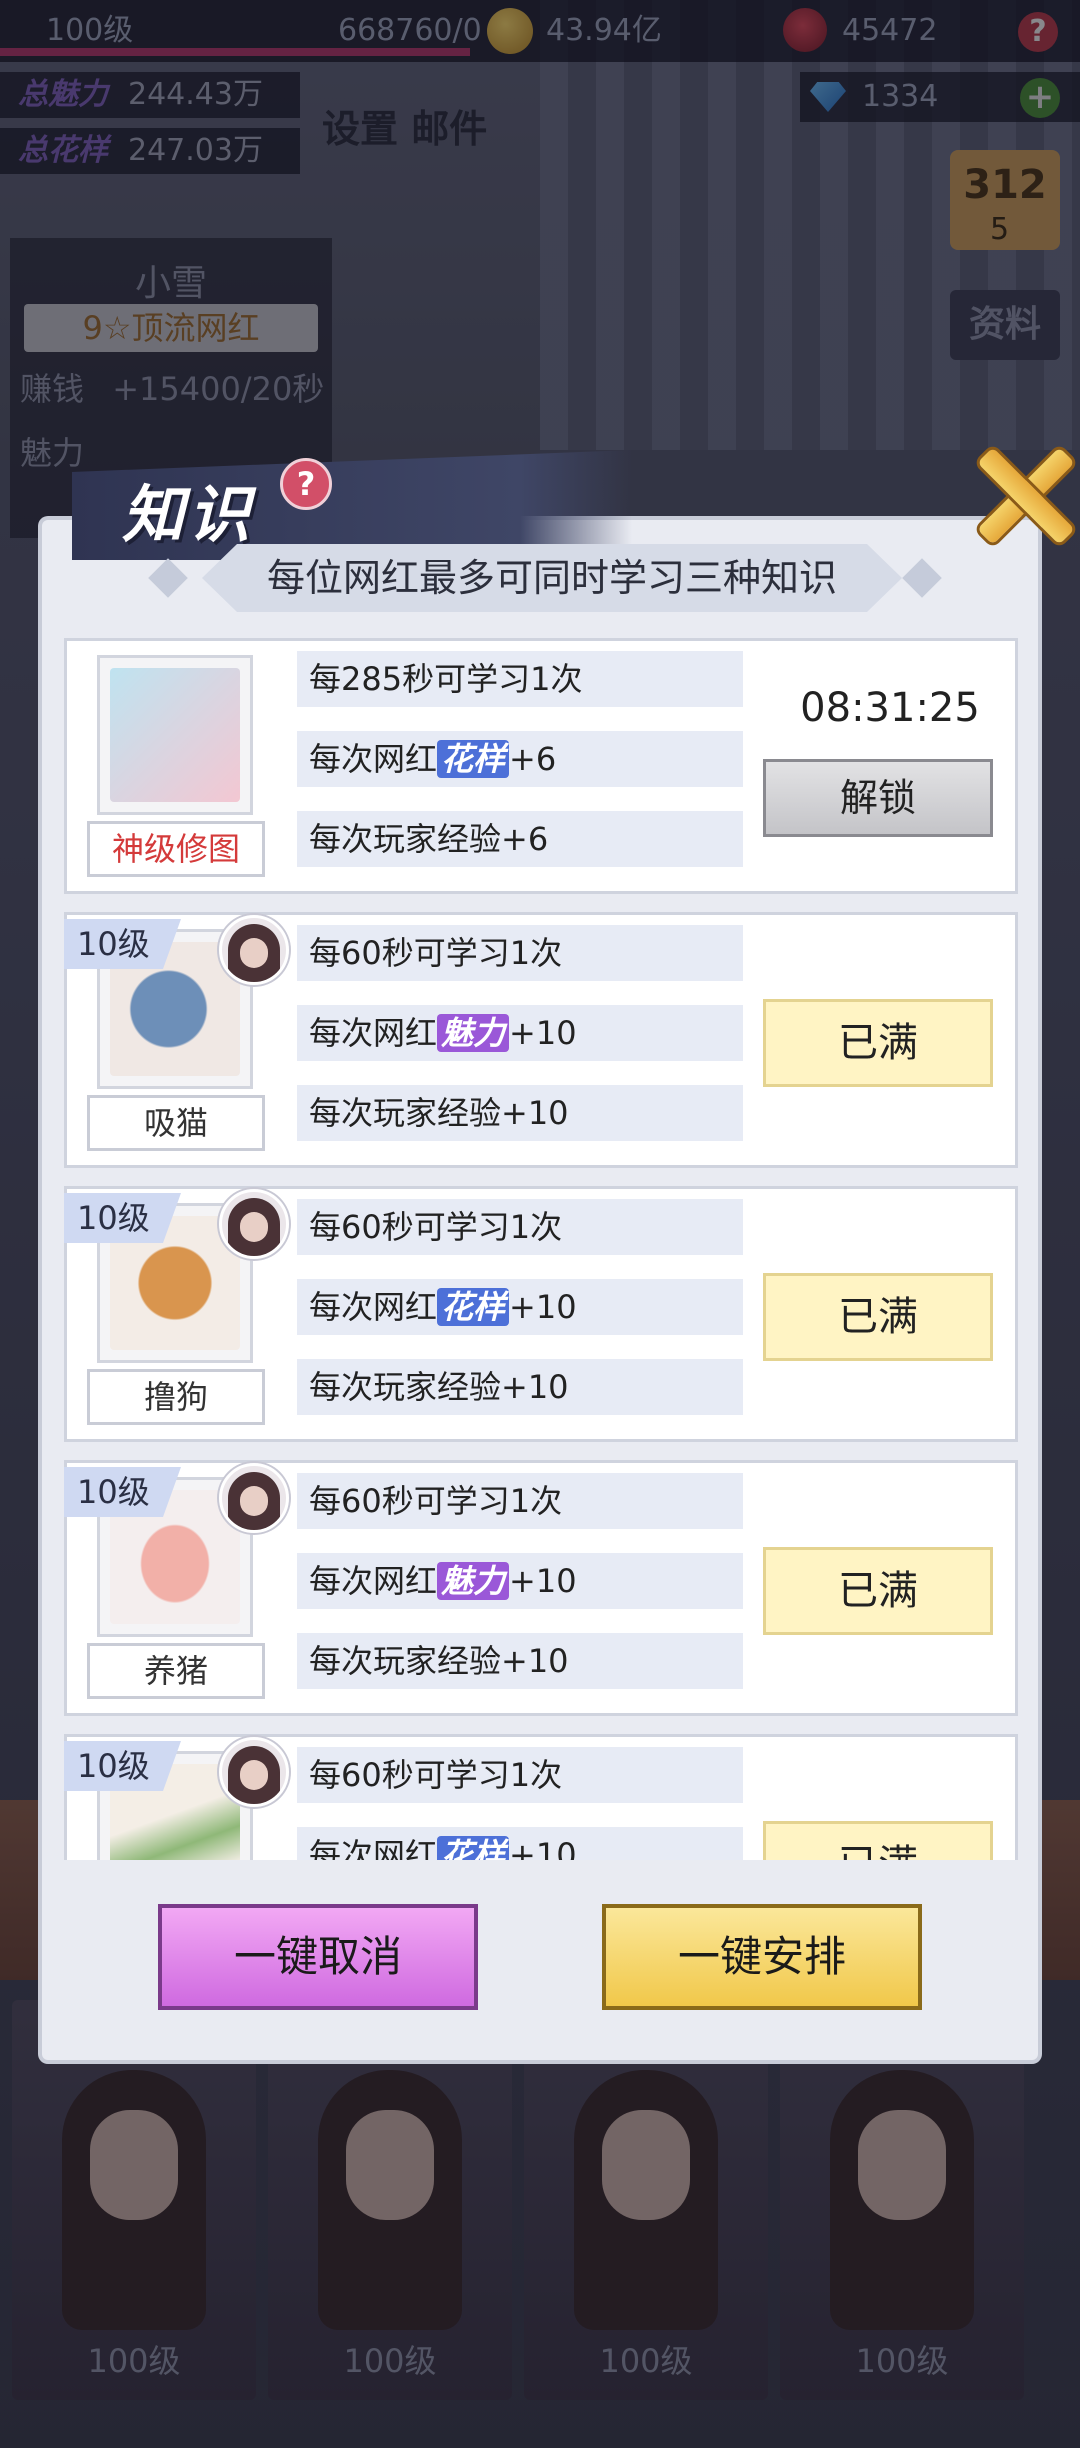 The width and height of the screenshot is (1080, 2448). I want to click on dialog-title: 知识, so click(188, 514).